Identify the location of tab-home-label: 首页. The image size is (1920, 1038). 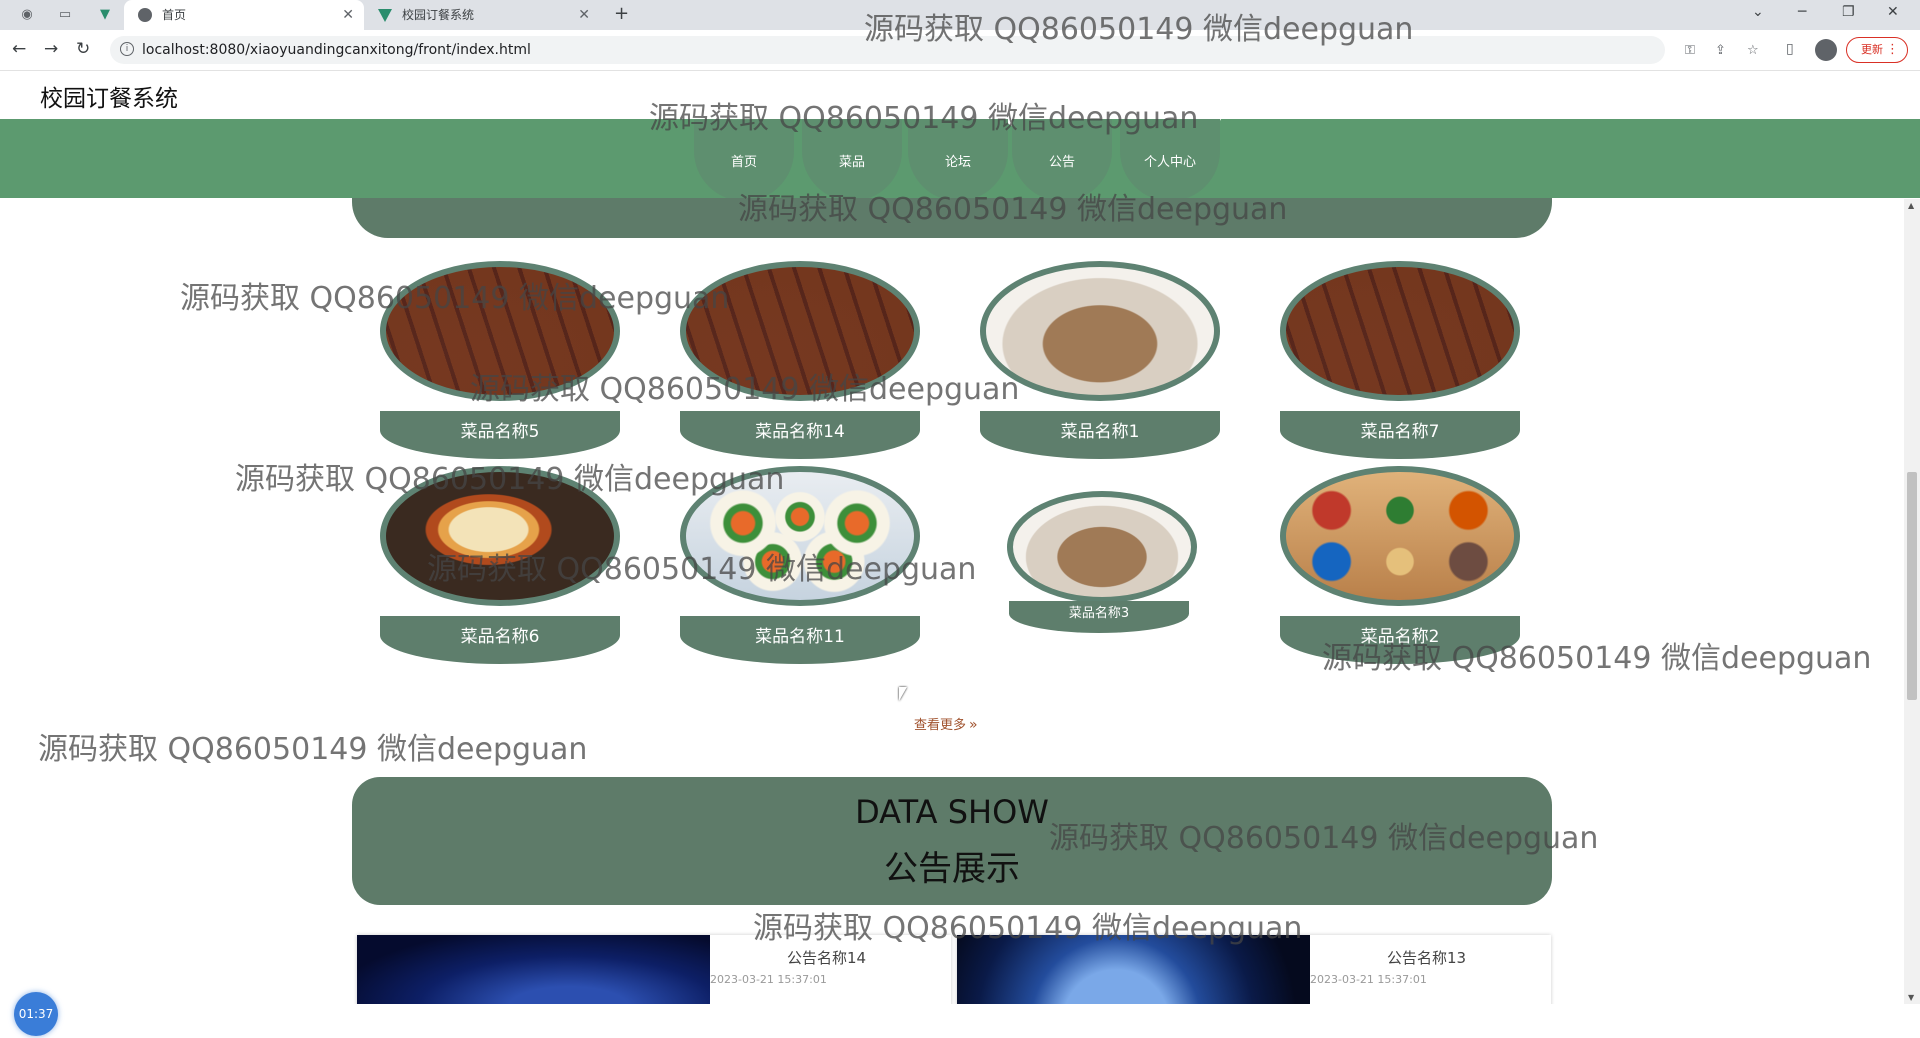
(174, 15).